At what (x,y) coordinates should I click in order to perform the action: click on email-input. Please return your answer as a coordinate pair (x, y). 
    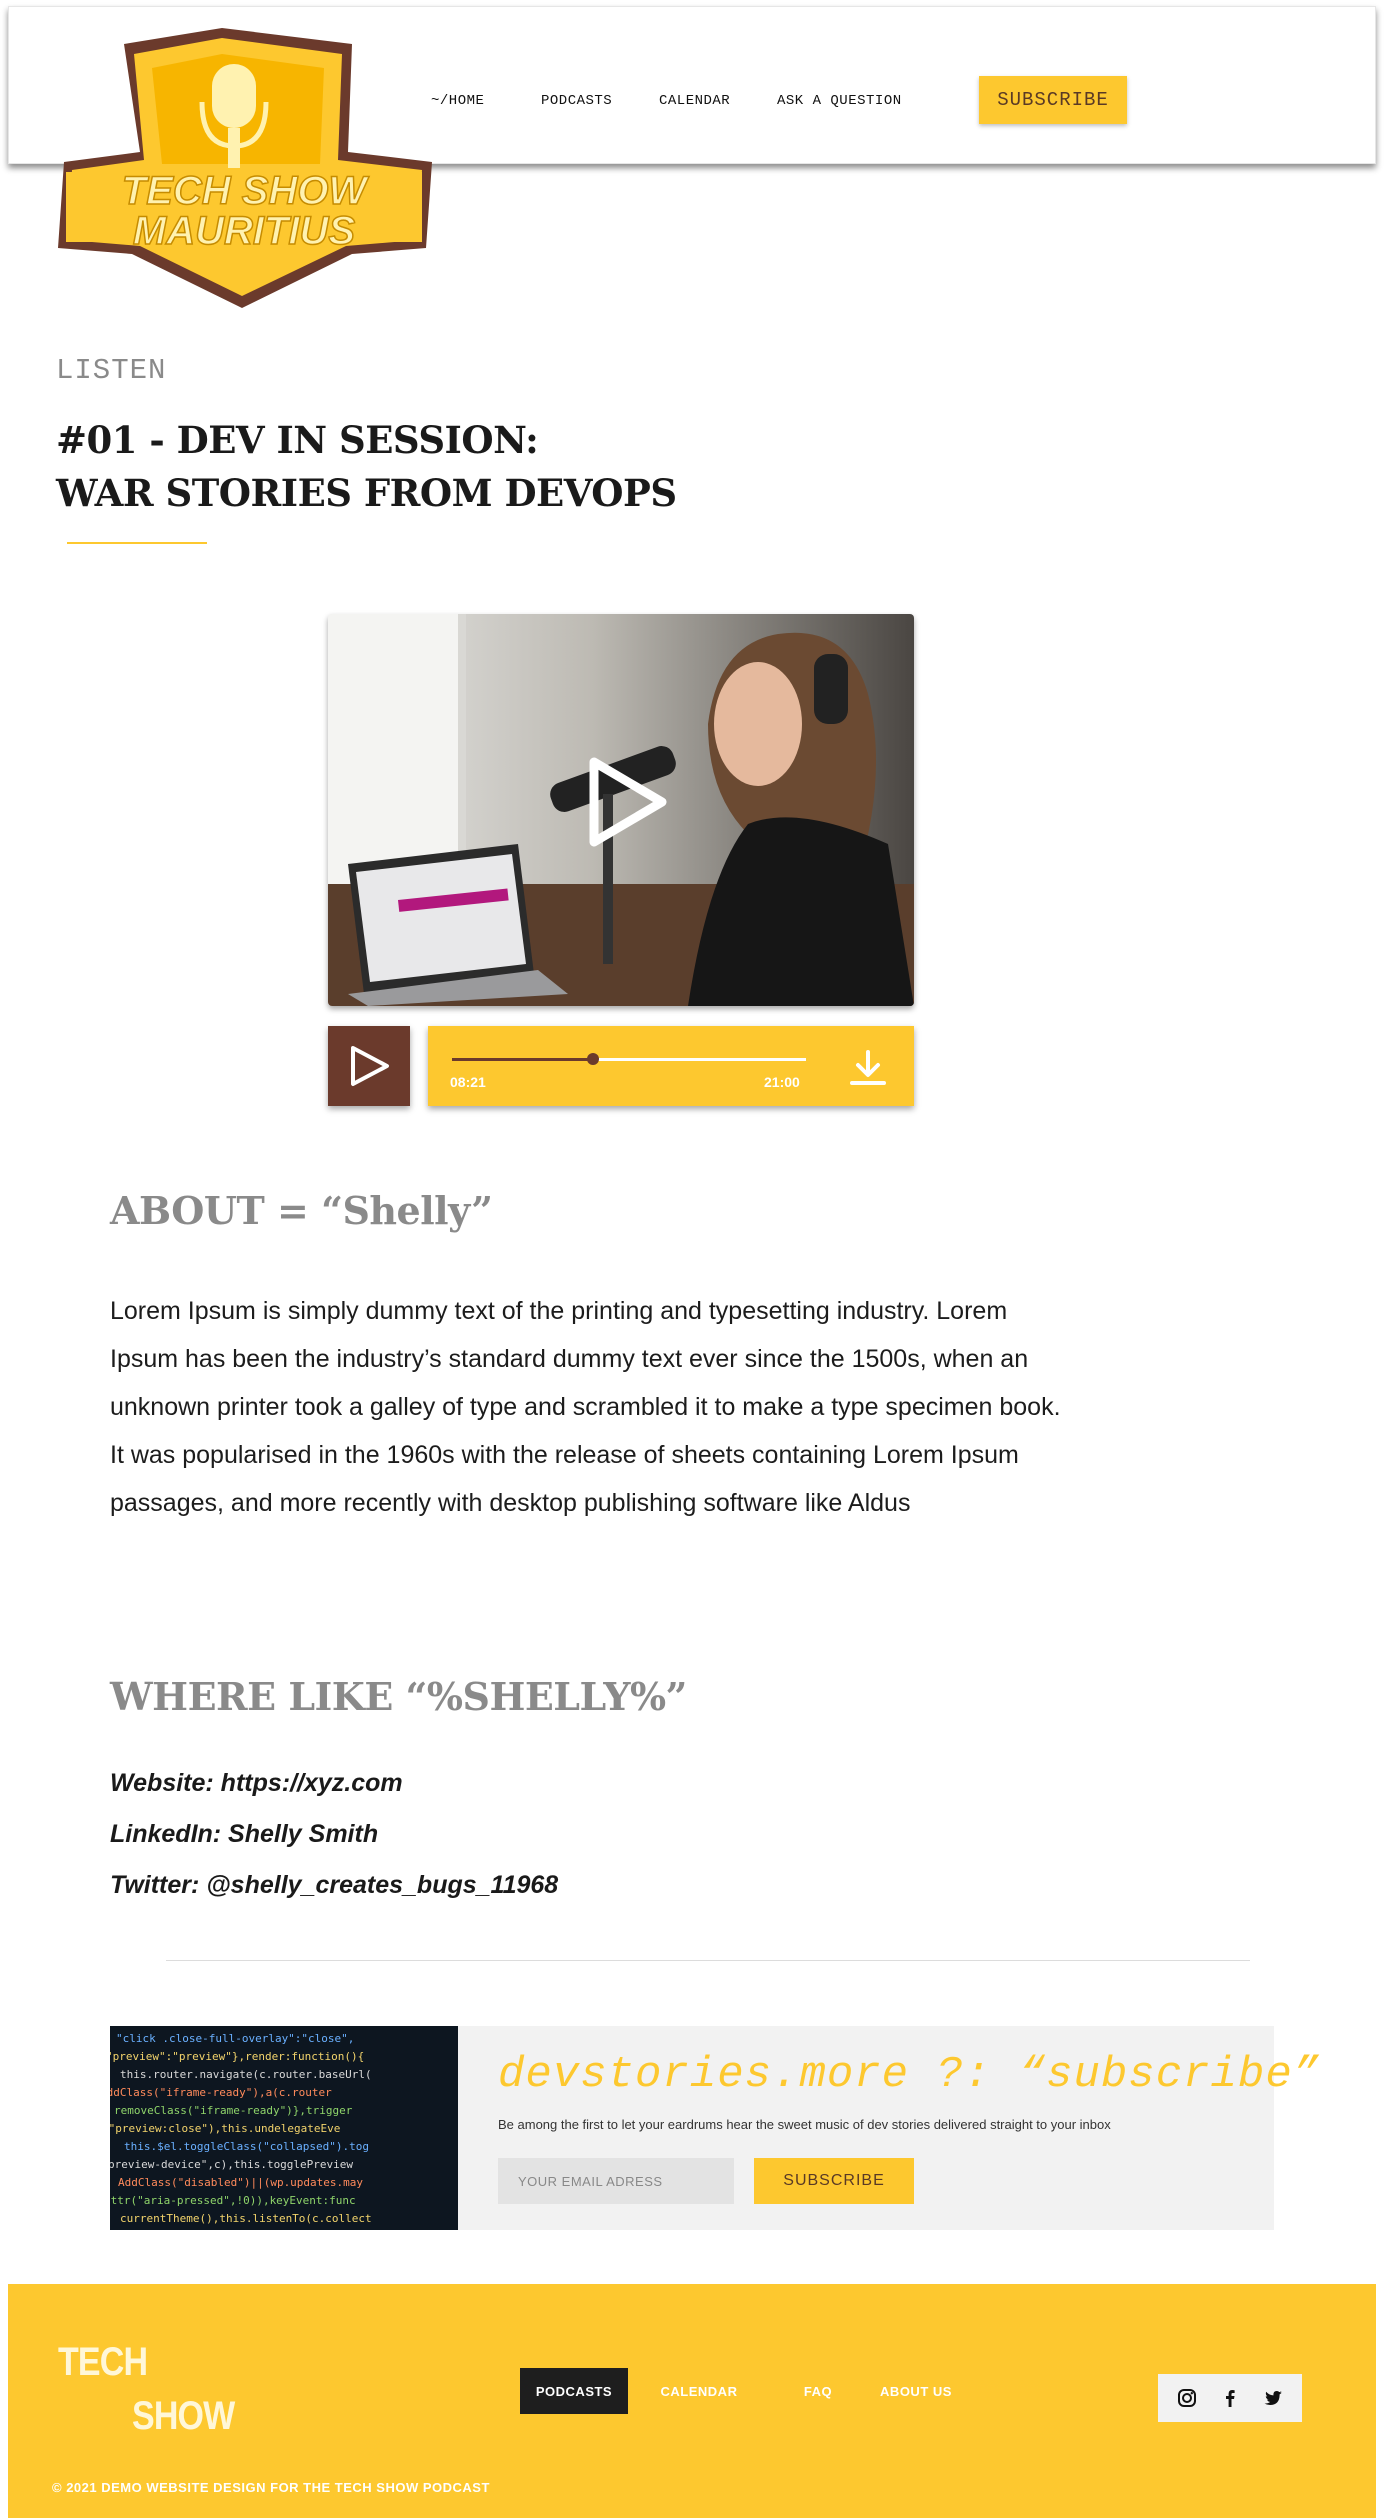
    Looking at the image, I should click on (616, 2181).